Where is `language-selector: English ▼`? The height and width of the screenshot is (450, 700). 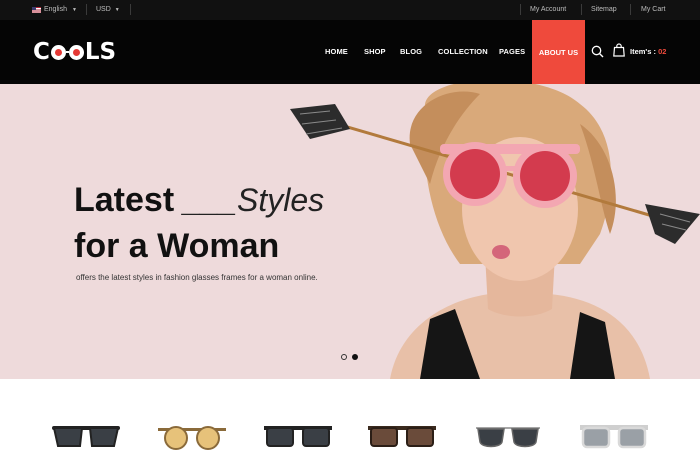
language-selector: English ▼ is located at coordinates (54, 9).